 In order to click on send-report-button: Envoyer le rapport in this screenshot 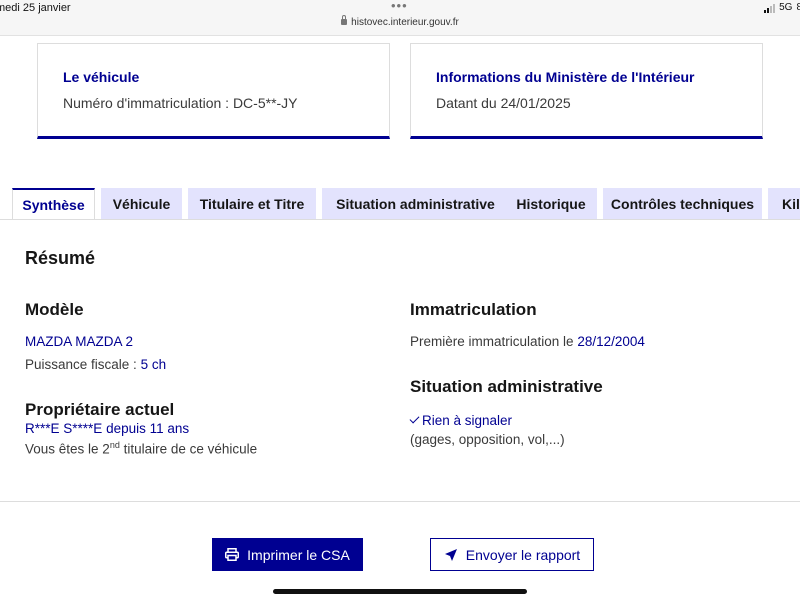, I will do `click(512, 554)`.